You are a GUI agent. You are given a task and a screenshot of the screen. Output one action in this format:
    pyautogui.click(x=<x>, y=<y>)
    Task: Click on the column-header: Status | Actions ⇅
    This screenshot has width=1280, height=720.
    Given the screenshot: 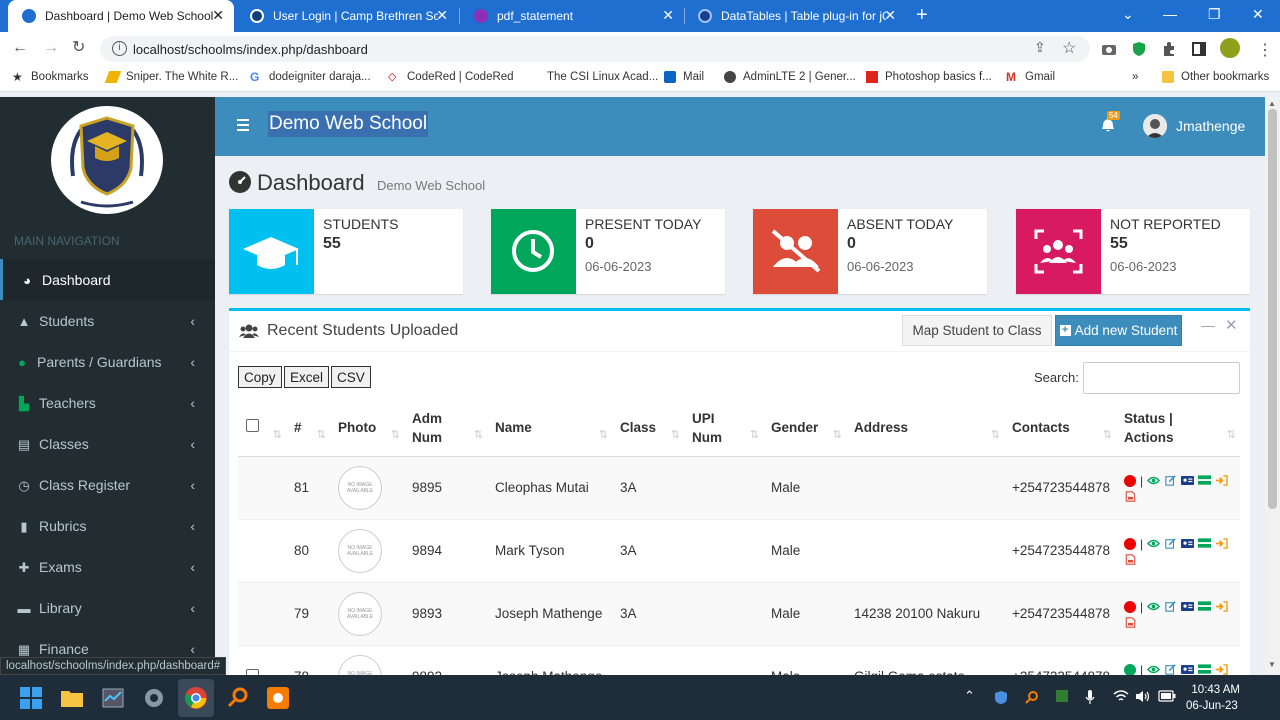 What is the action you would take?
    pyautogui.click(x=1178, y=428)
    